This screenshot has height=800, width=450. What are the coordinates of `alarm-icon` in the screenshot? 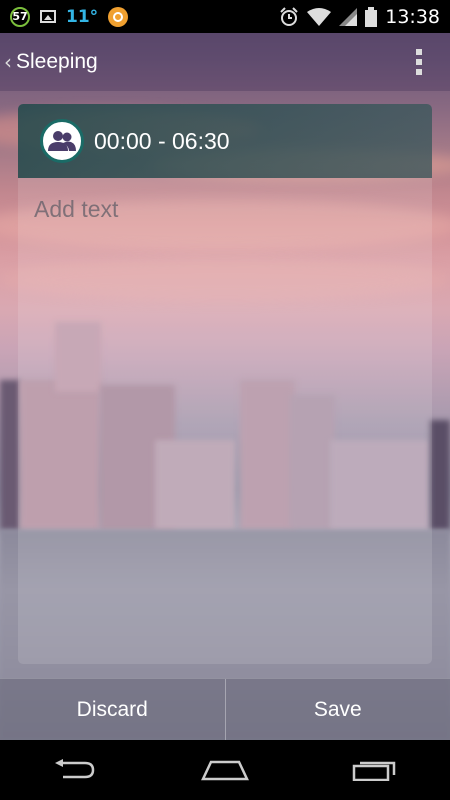 It's located at (289, 16).